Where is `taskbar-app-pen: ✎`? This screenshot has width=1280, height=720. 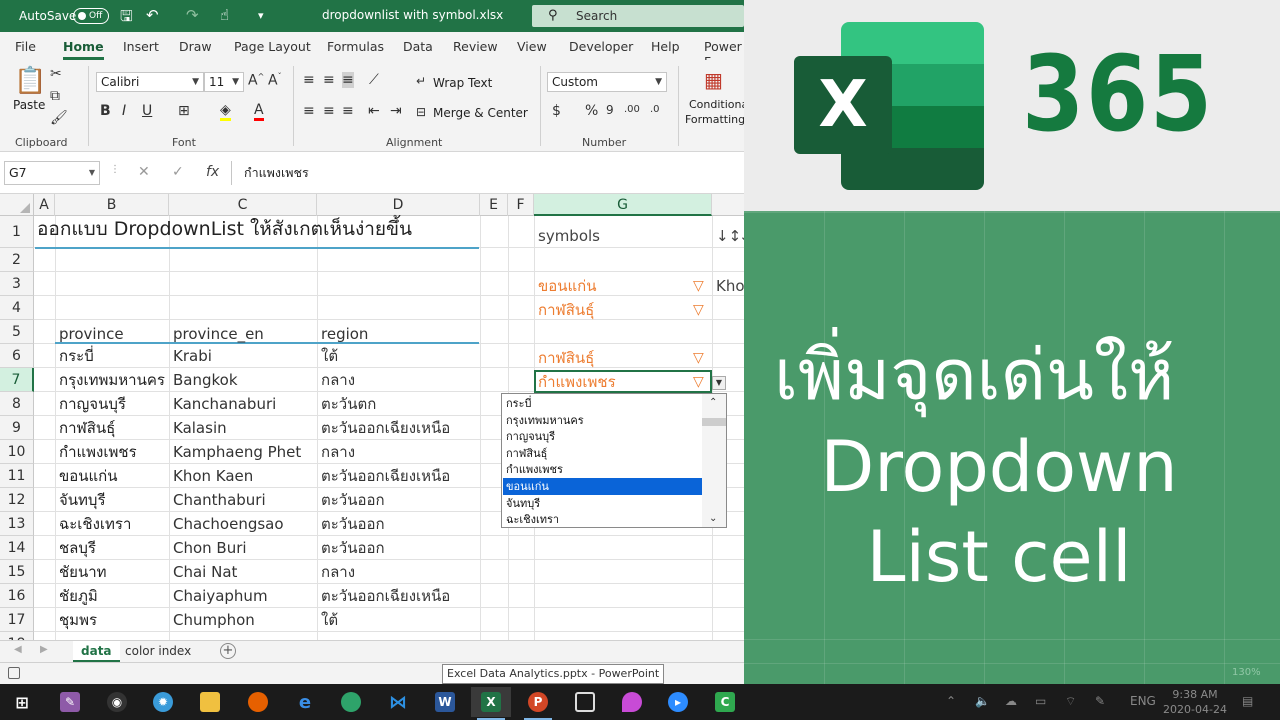 taskbar-app-pen: ✎ is located at coordinates (70, 702).